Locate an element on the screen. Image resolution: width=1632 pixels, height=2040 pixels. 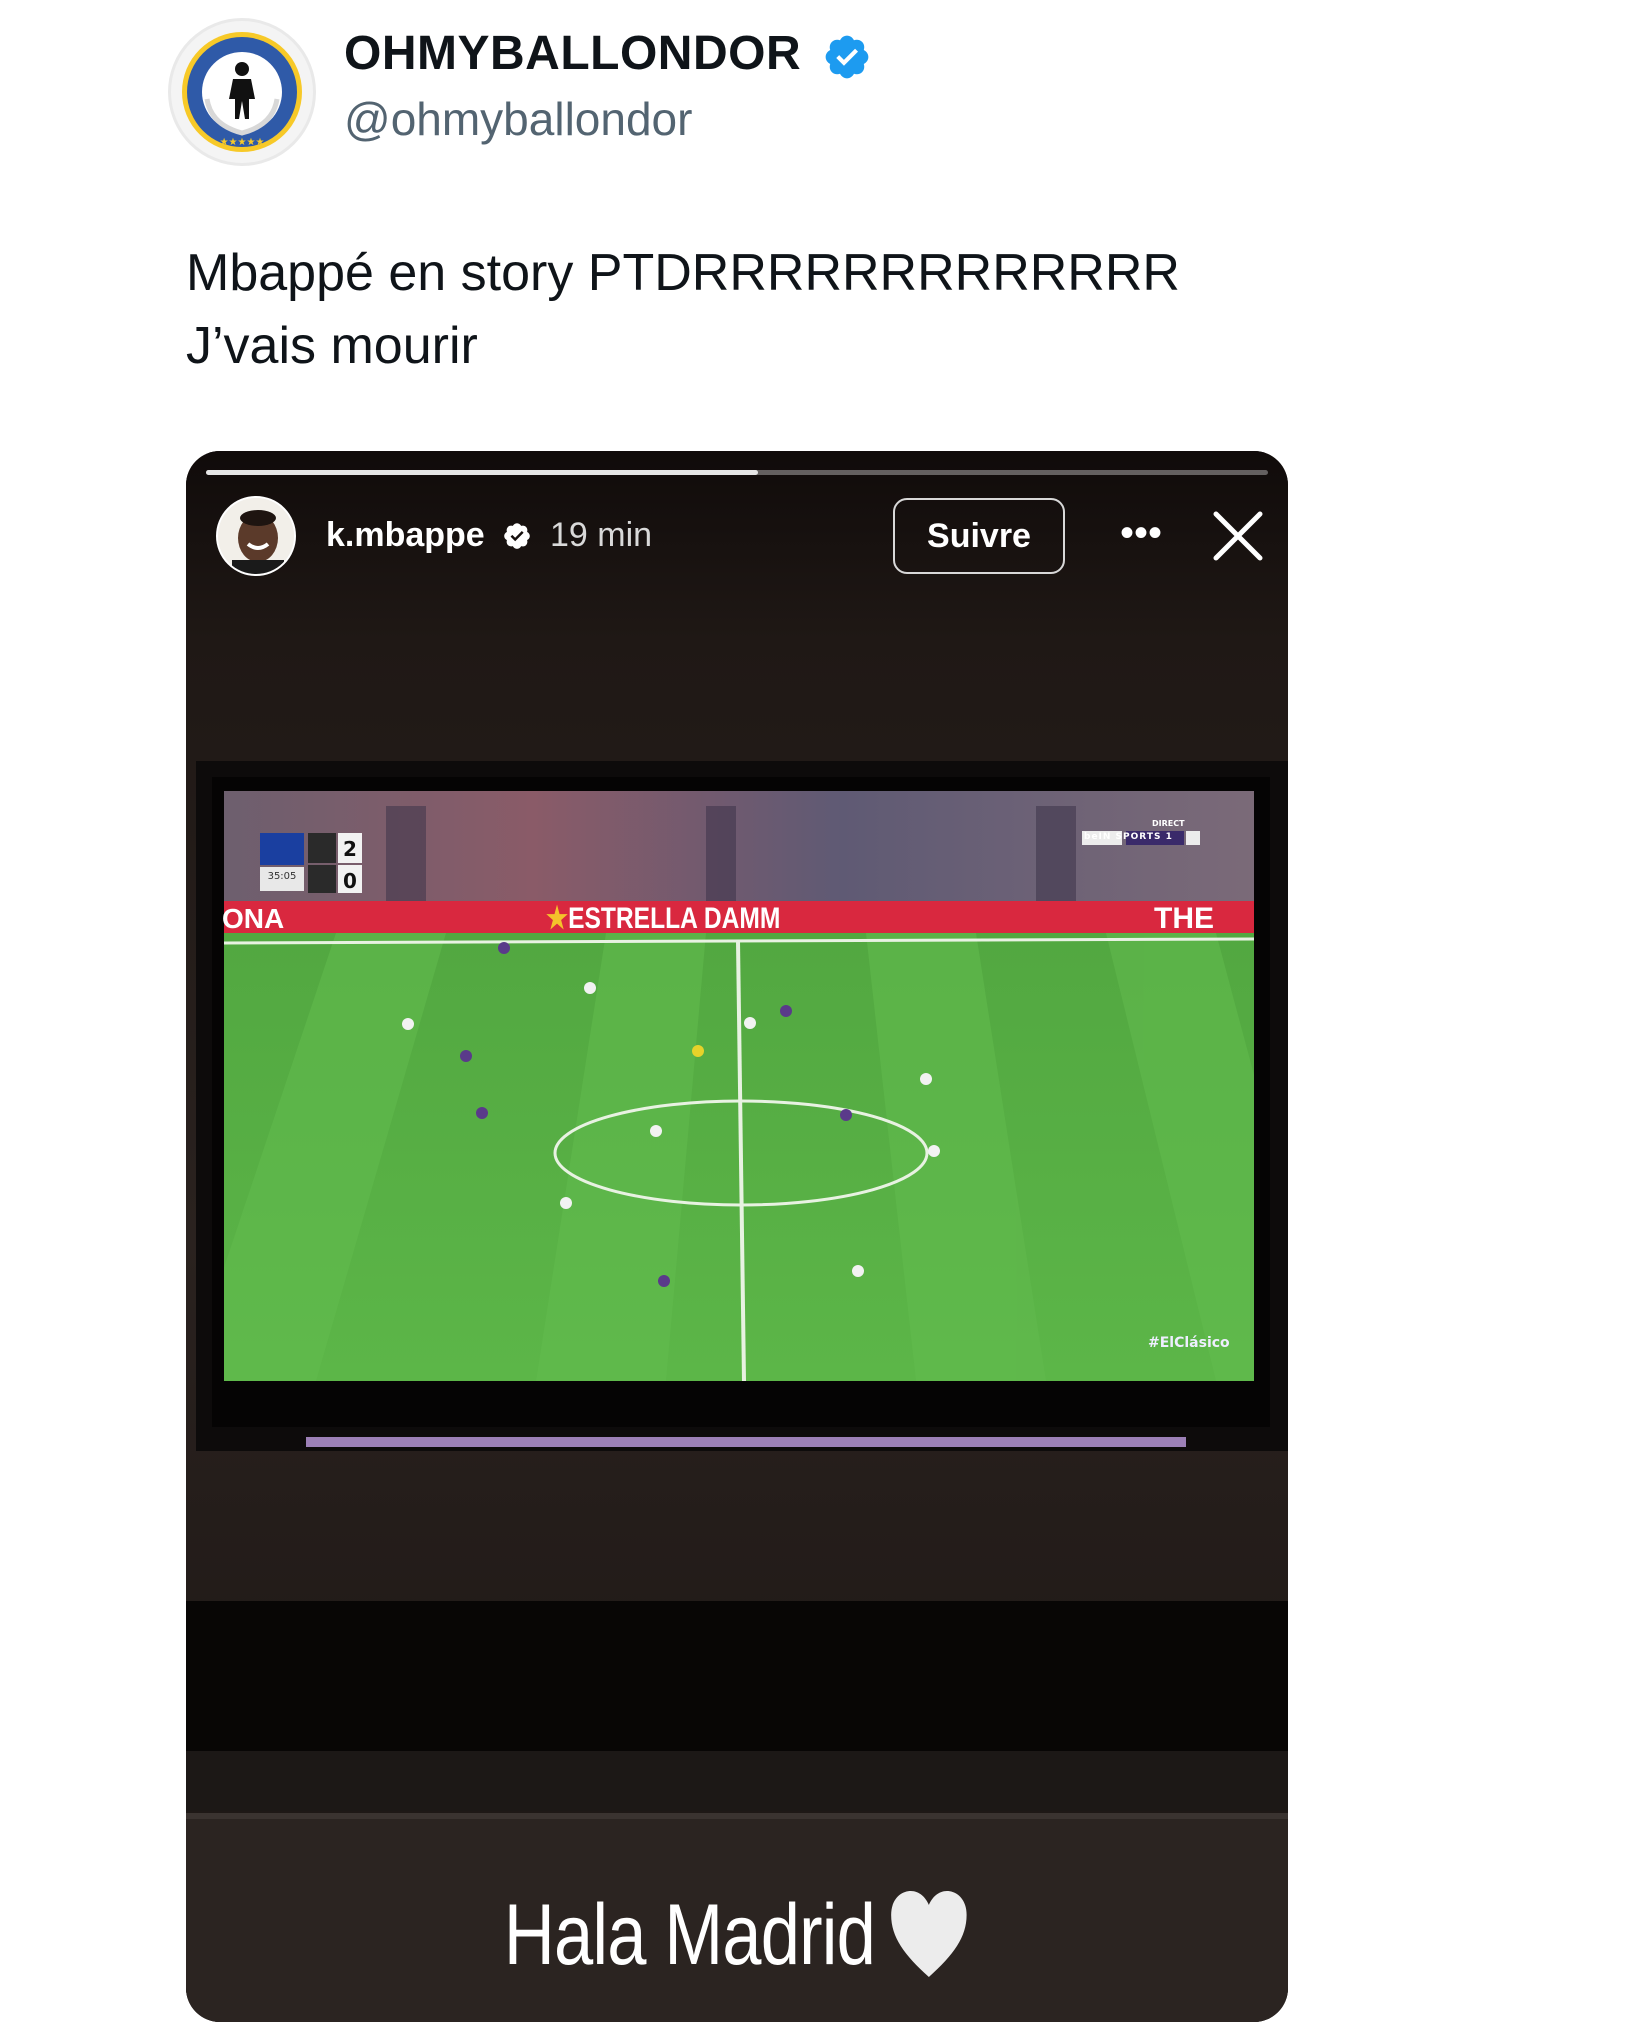
tv-broadcaster: beIN SPORTS 1 is located at coordinates (1128, 837).